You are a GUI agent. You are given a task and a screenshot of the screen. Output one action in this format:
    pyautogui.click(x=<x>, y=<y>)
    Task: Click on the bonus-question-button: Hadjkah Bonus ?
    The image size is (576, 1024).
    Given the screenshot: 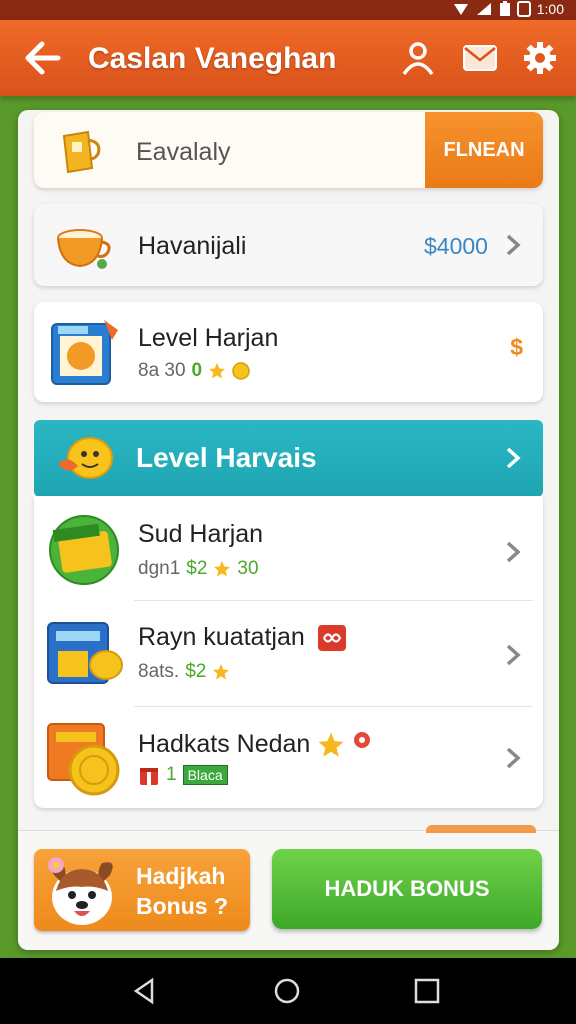 What is the action you would take?
    pyautogui.click(x=142, y=890)
    